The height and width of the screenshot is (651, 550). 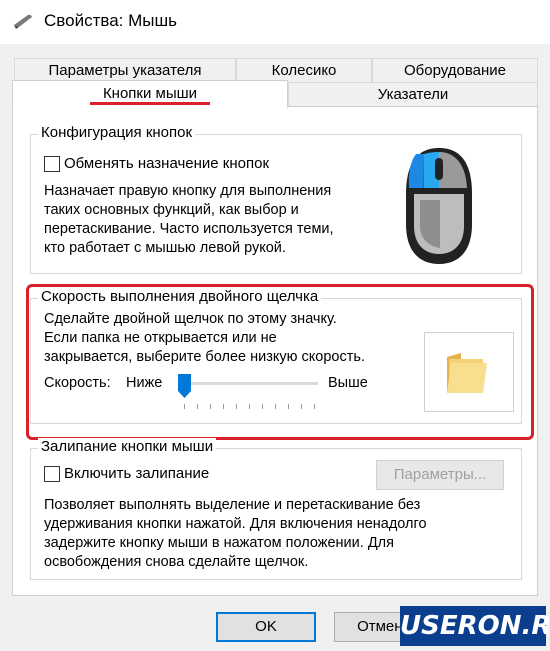 What do you see at coordinates (125, 70) in the screenshot?
I see `tab-pointer-options: Параметры указателя` at bounding box center [125, 70].